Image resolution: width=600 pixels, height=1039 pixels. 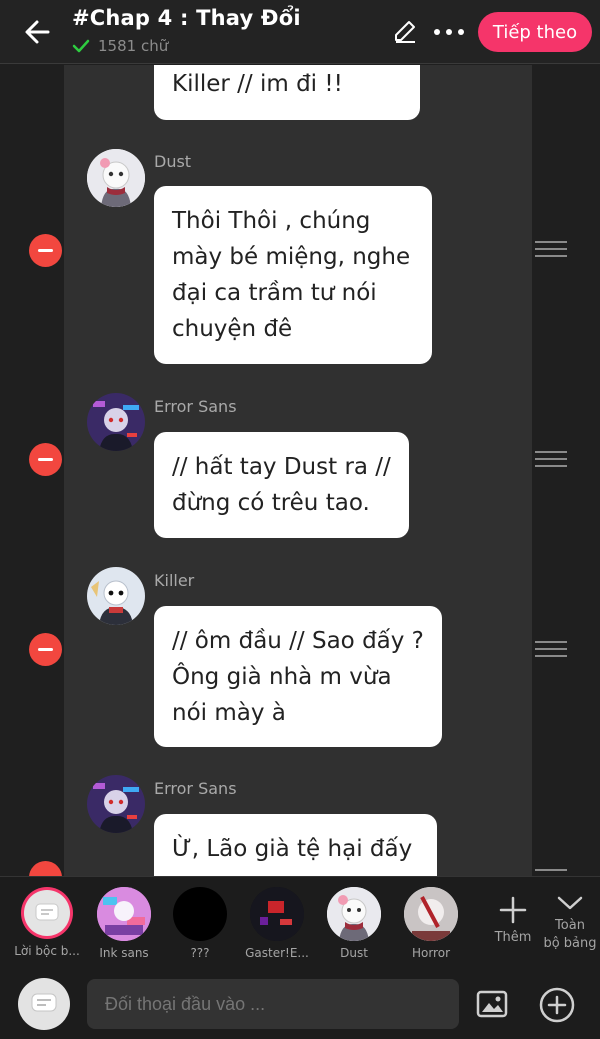 I want to click on message-line: đừng có trêu tao., so click(x=271, y=503).